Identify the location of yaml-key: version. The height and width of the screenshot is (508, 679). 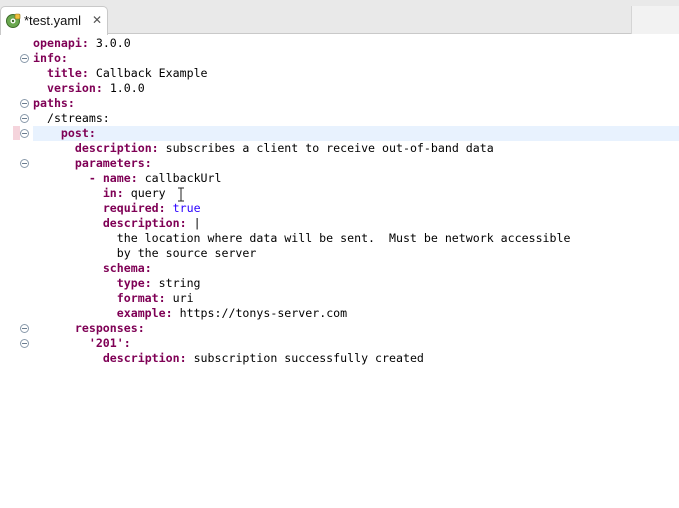
(71, 88).